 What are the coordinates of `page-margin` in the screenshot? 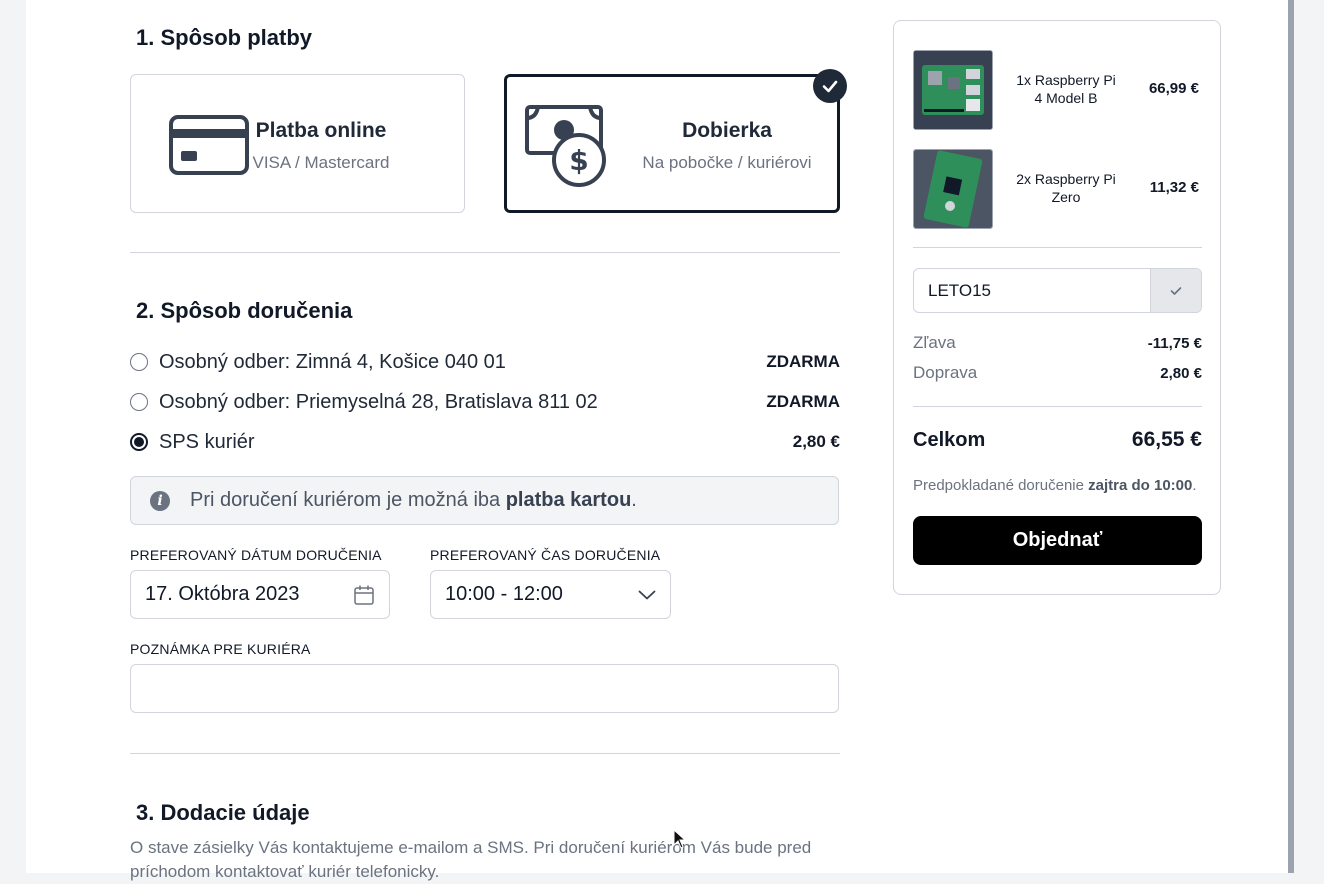 It's located at (1309, 436).